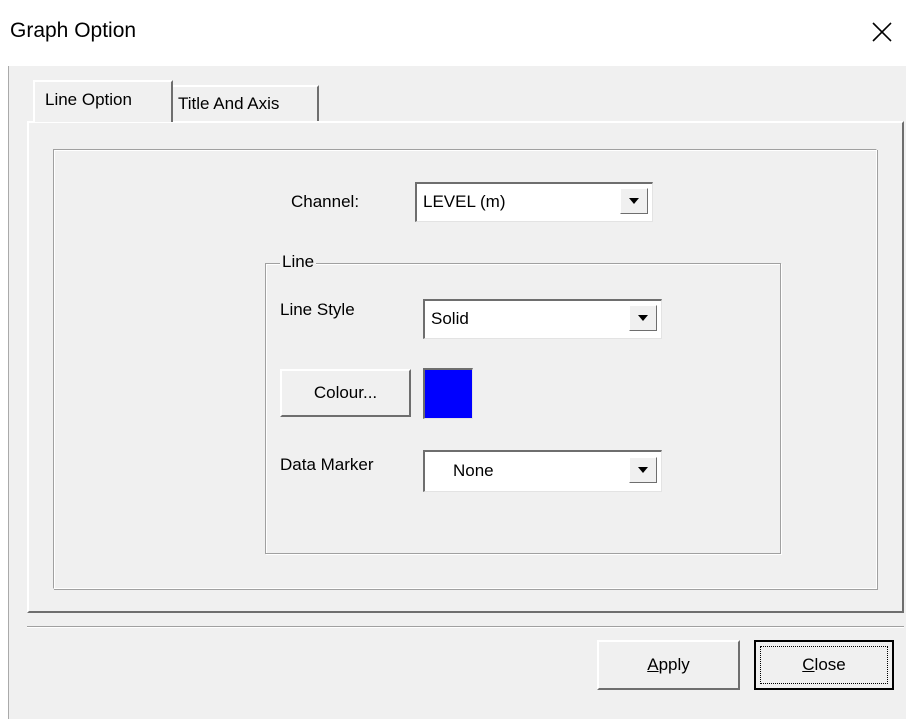 This screenshot has width=906, height=719. I want to click on close-icon, so click(882, 32).